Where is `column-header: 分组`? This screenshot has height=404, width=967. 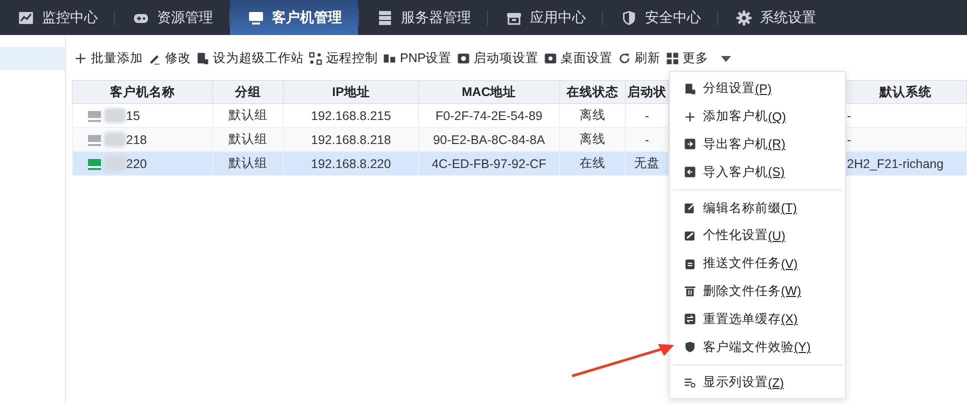
column-header: 分组 is located at coordinates (248, 92).